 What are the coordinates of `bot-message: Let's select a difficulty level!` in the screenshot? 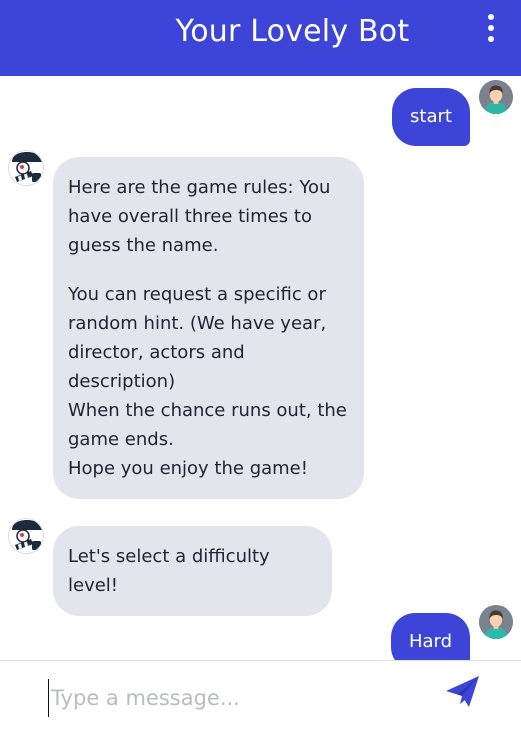 It's located at (192, 571).